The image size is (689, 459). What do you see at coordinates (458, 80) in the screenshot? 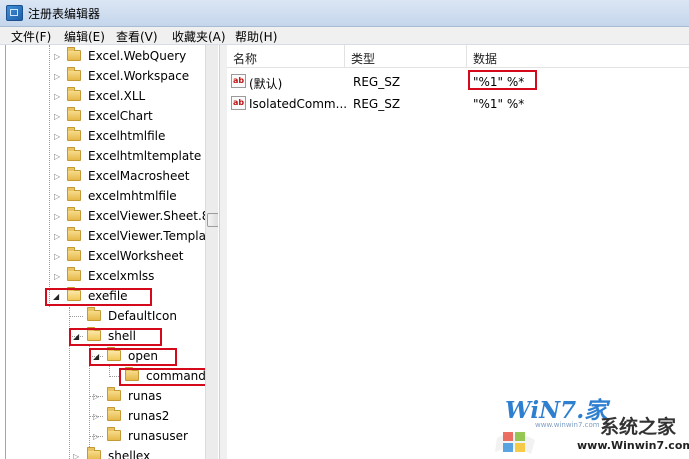
I see `value-row-default: ab (默认) REG_SZ "%1" %*` at bounding box center [458, 80].